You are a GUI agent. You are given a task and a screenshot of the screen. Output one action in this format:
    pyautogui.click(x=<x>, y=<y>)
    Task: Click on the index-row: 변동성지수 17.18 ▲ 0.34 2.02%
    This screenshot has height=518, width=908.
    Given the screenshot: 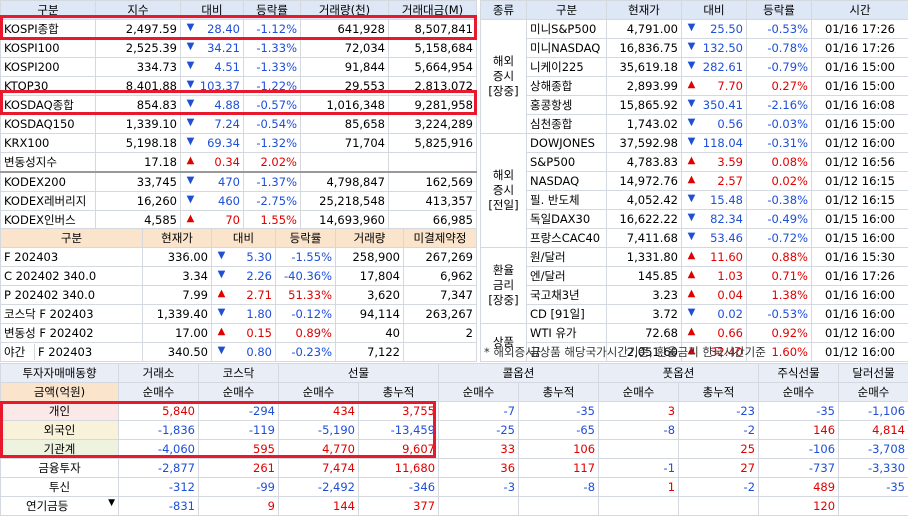 What is the action you would take?
    pyautogui.click(x=238, y=162)
    